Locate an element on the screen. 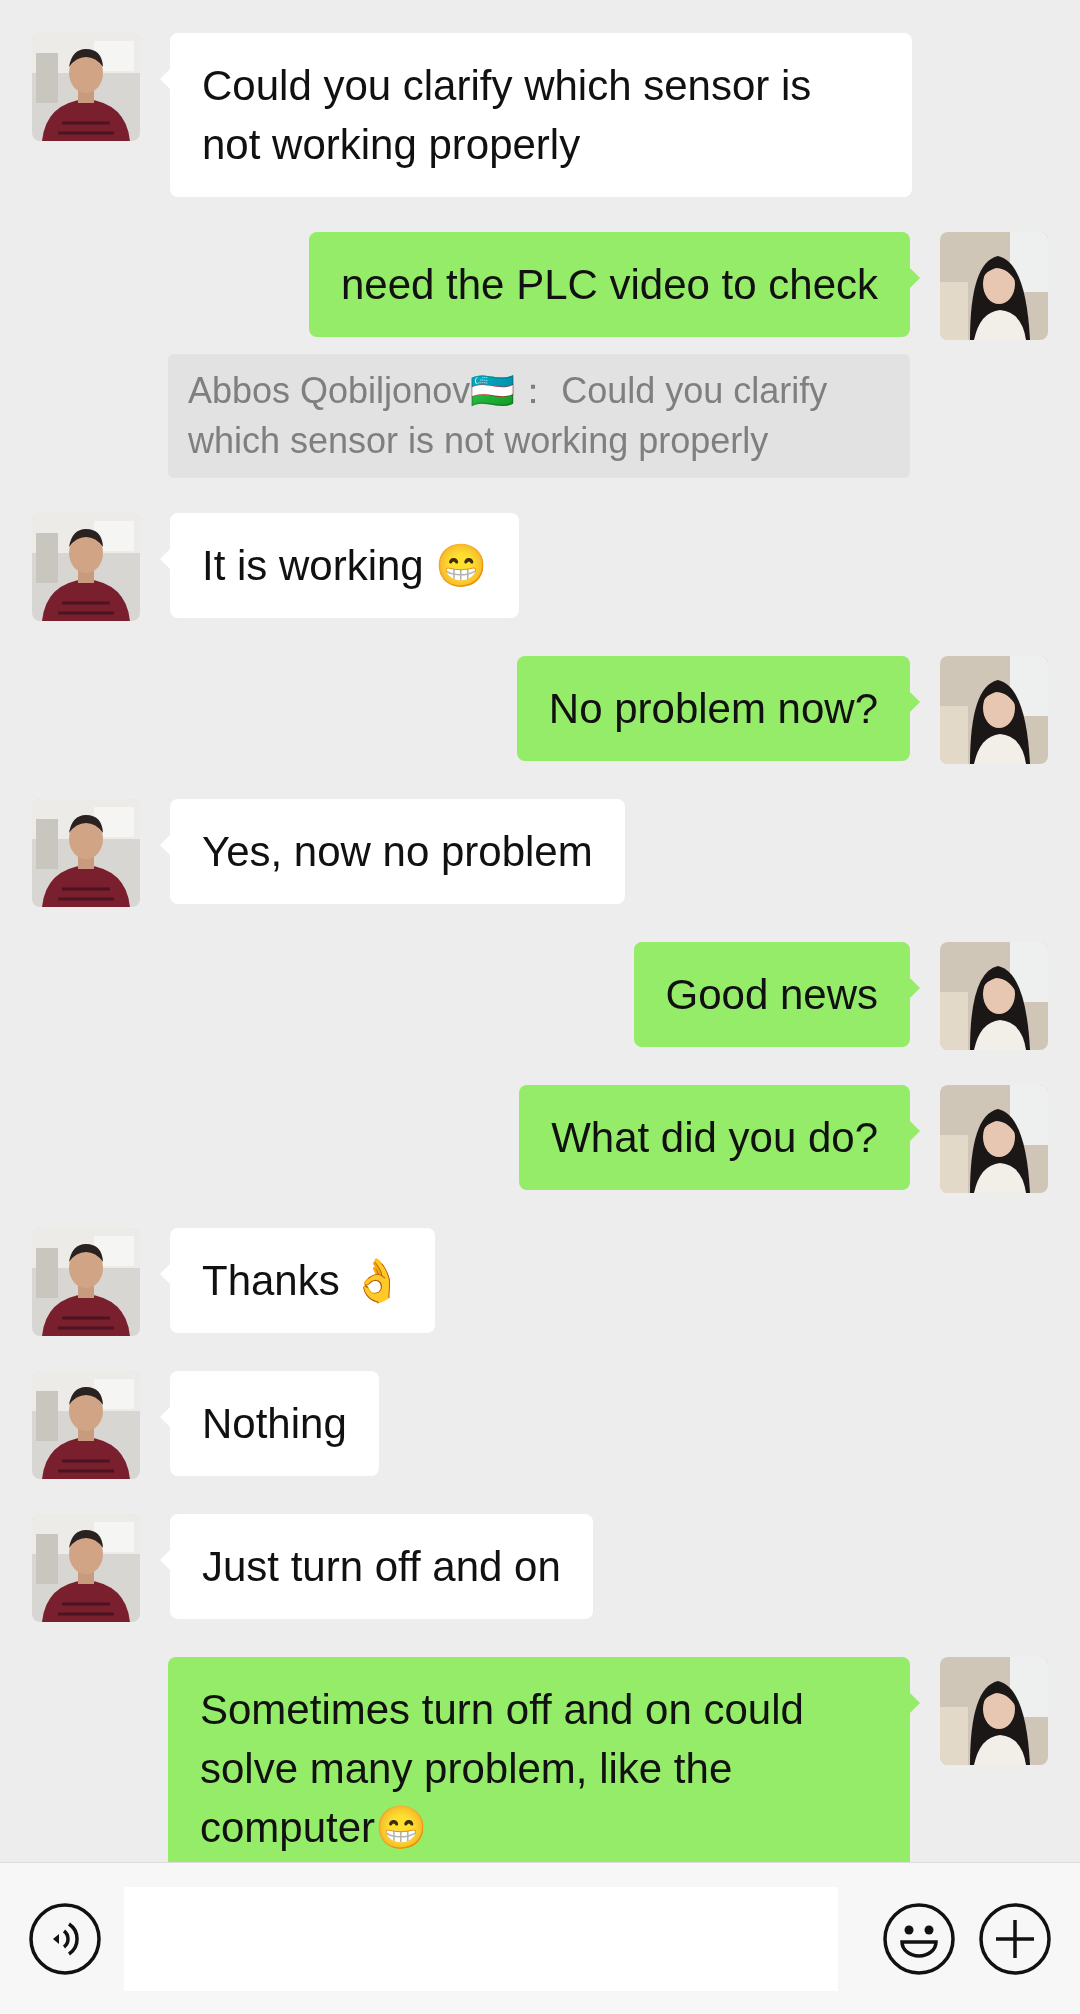  message-bubble: Nothing is located at coordinates (274, 1423).